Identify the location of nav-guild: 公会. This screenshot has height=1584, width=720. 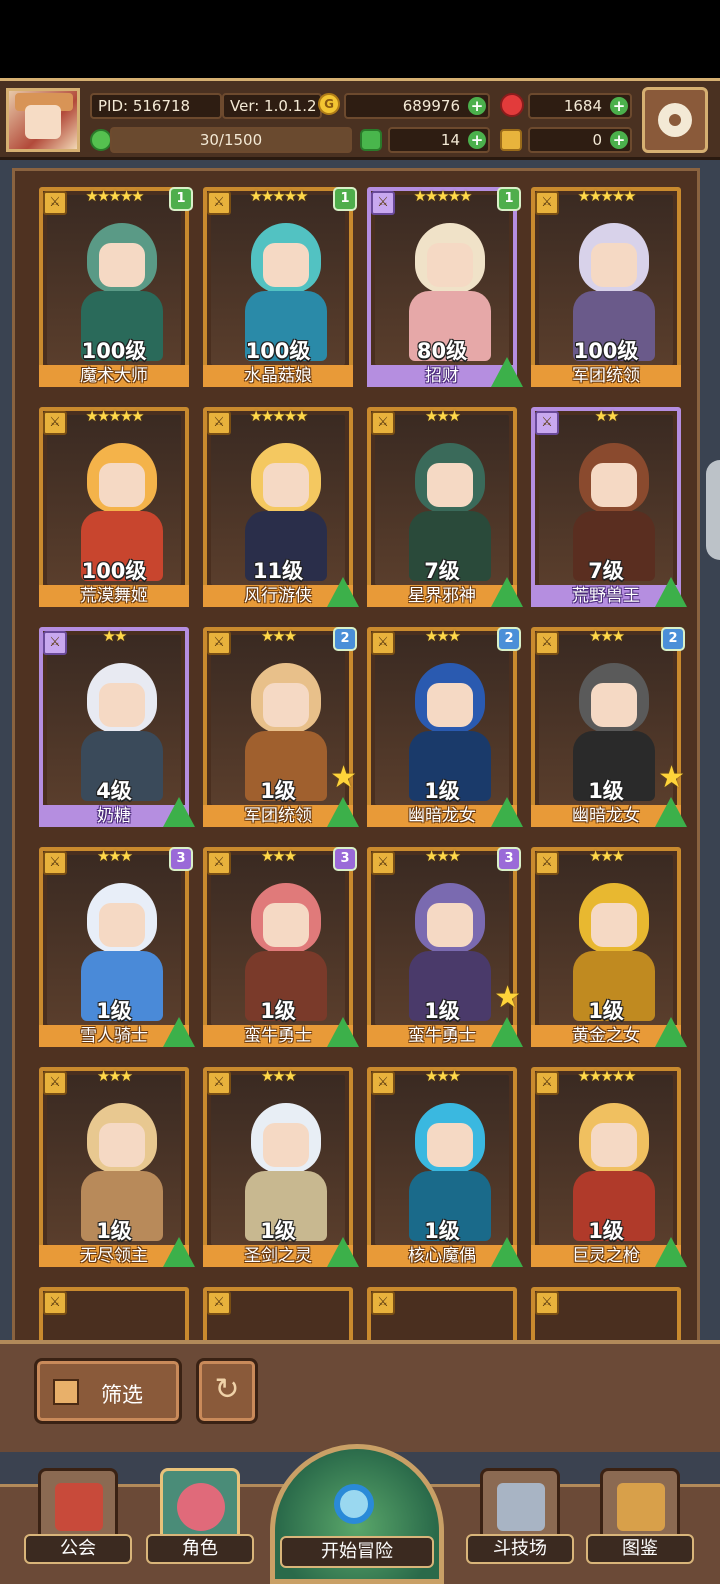
(78, 1523).